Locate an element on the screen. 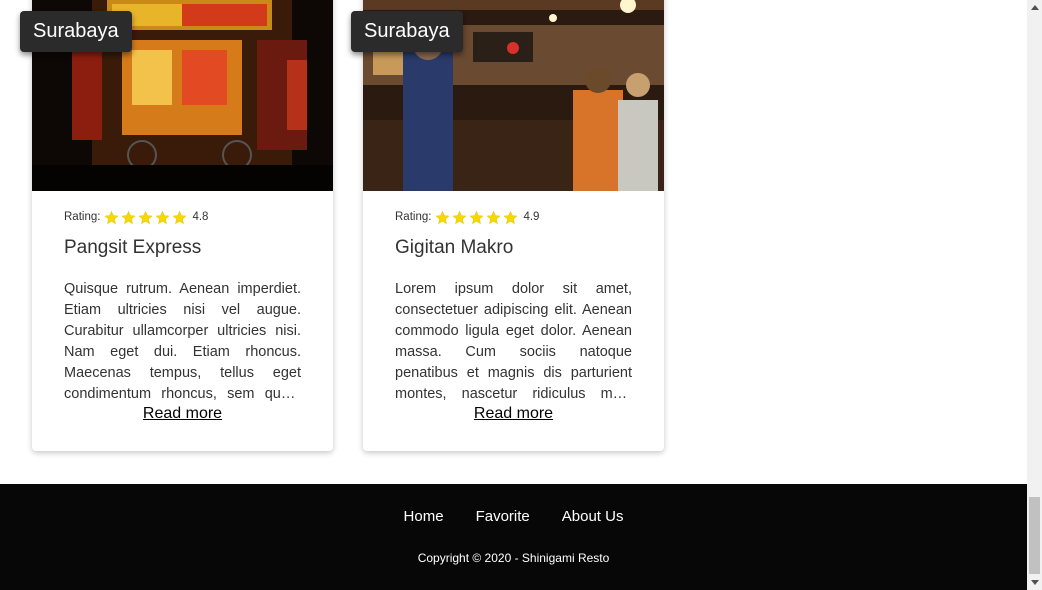  scroll-up-arrow-icon is located at coordinates (1034, 7).